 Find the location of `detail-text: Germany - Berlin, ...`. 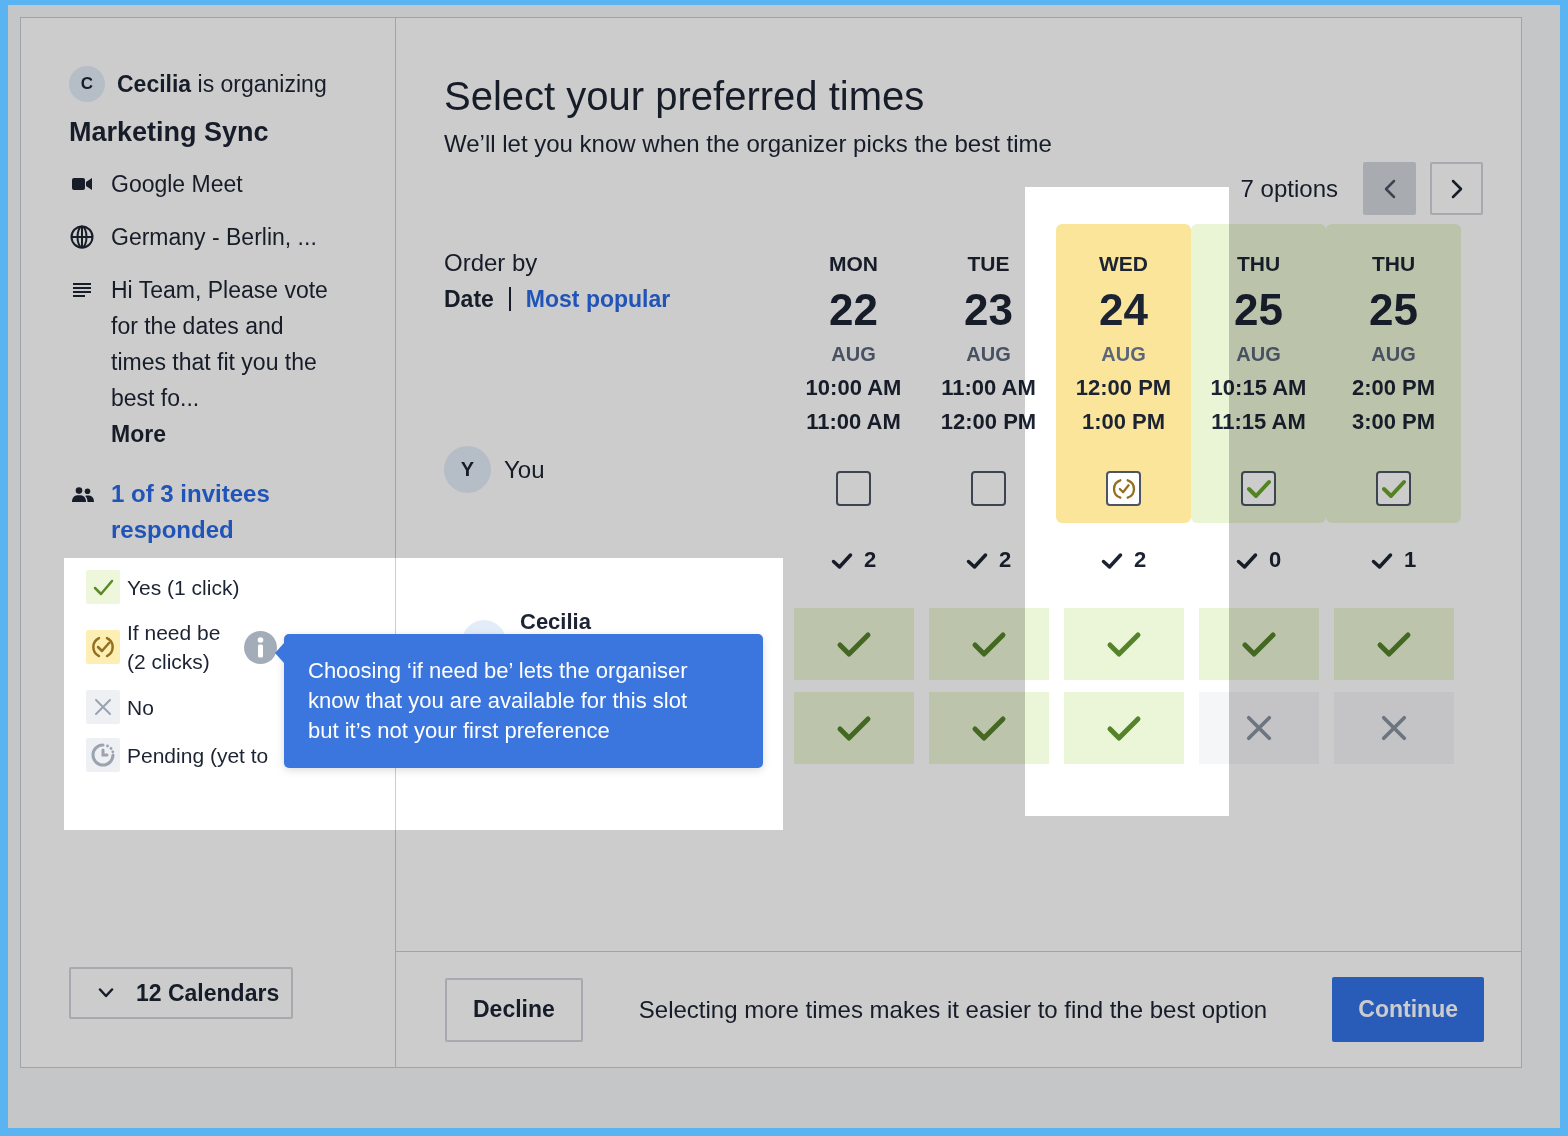

detail-text: Germany - Berlin, ... is located at coordinates (214, 237).